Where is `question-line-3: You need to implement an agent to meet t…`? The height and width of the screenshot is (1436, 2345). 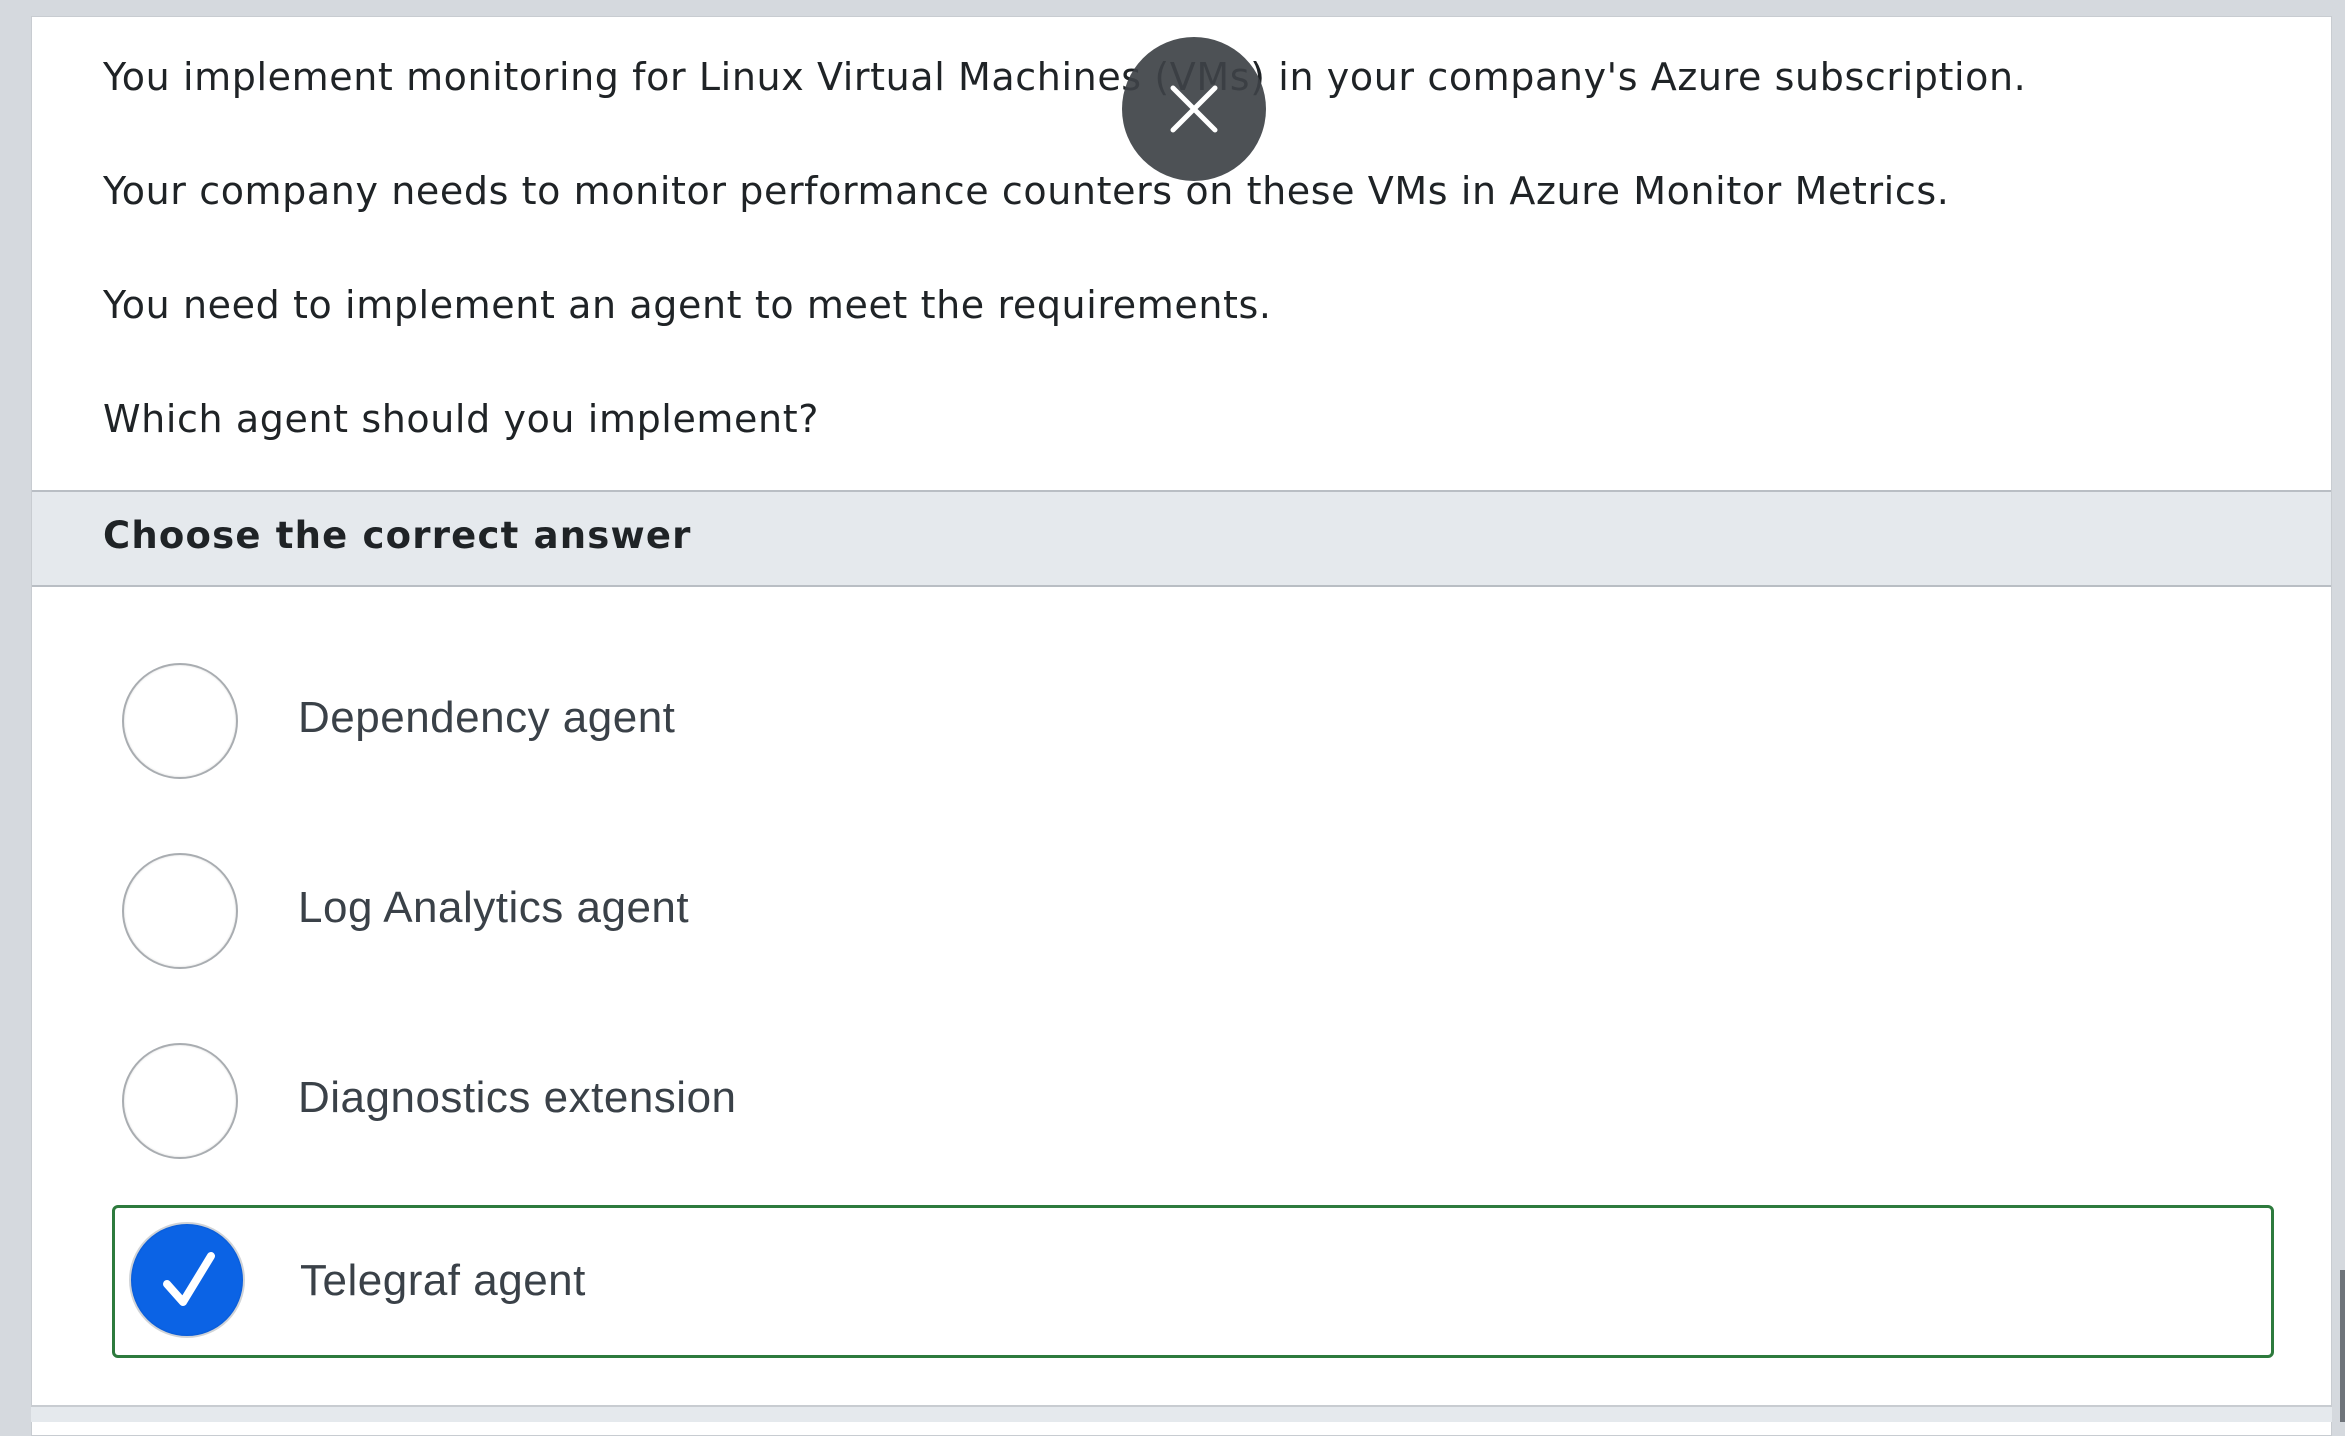 question-line-3: You need to implement an agent to meet t… is located at coordinates (687, 305).